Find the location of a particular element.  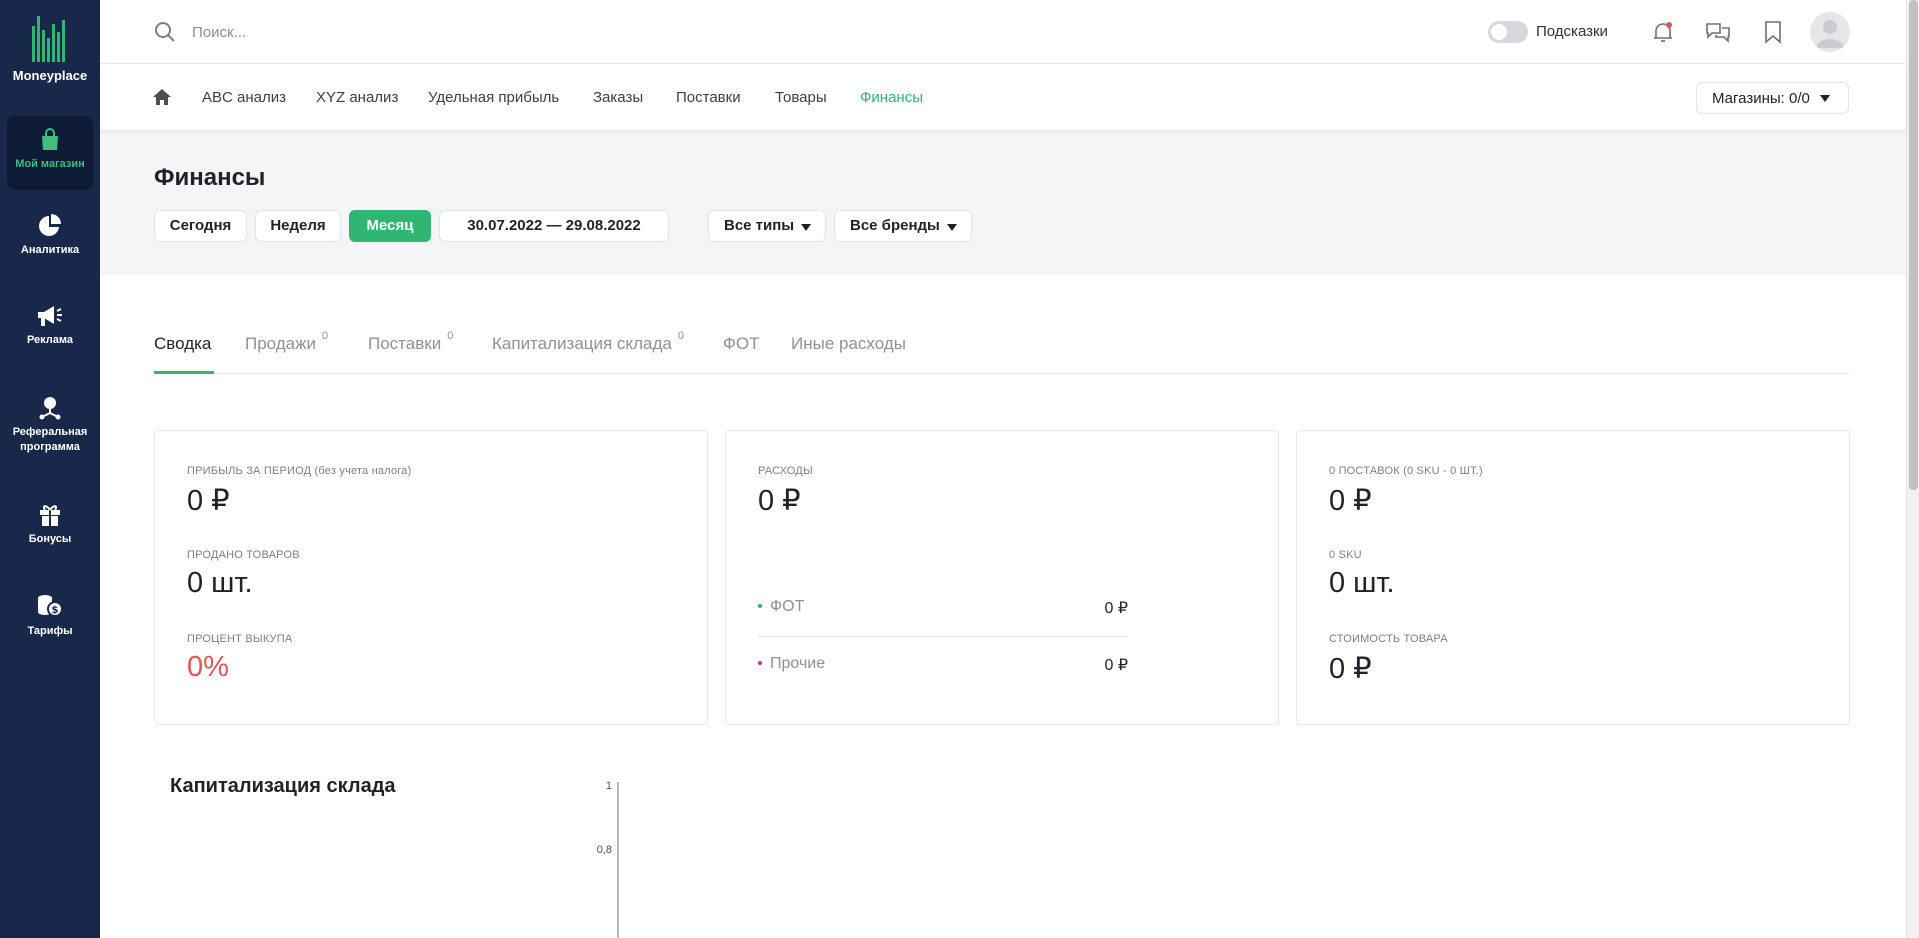

bell-icon is located at coordinates (1663, 32).